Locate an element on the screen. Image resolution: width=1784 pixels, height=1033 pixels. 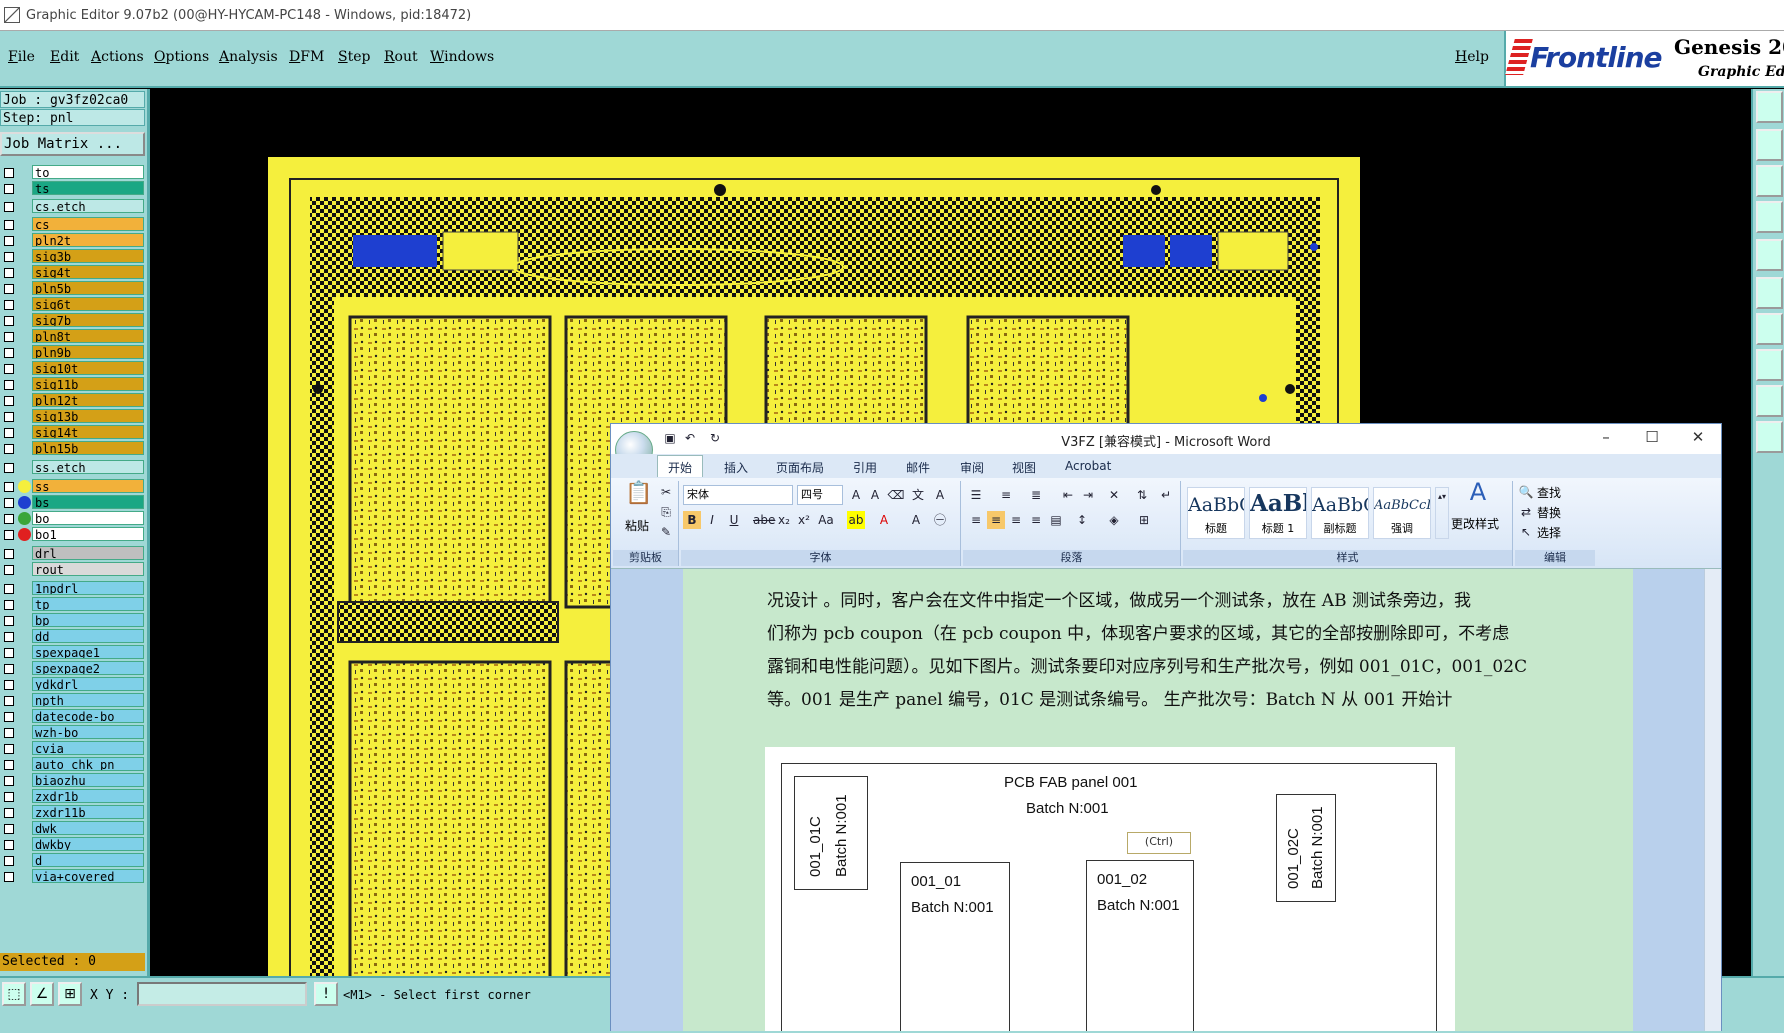
align-center-icon: ≡ is located at coordinates (996, 520).